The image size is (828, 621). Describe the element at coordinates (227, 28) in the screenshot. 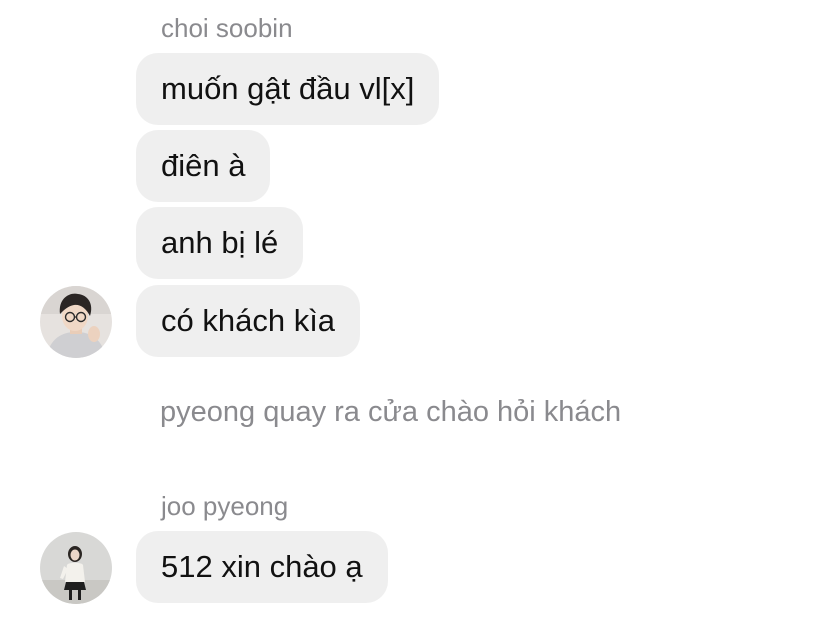

I see `sender-name: choi soobin` at that location.